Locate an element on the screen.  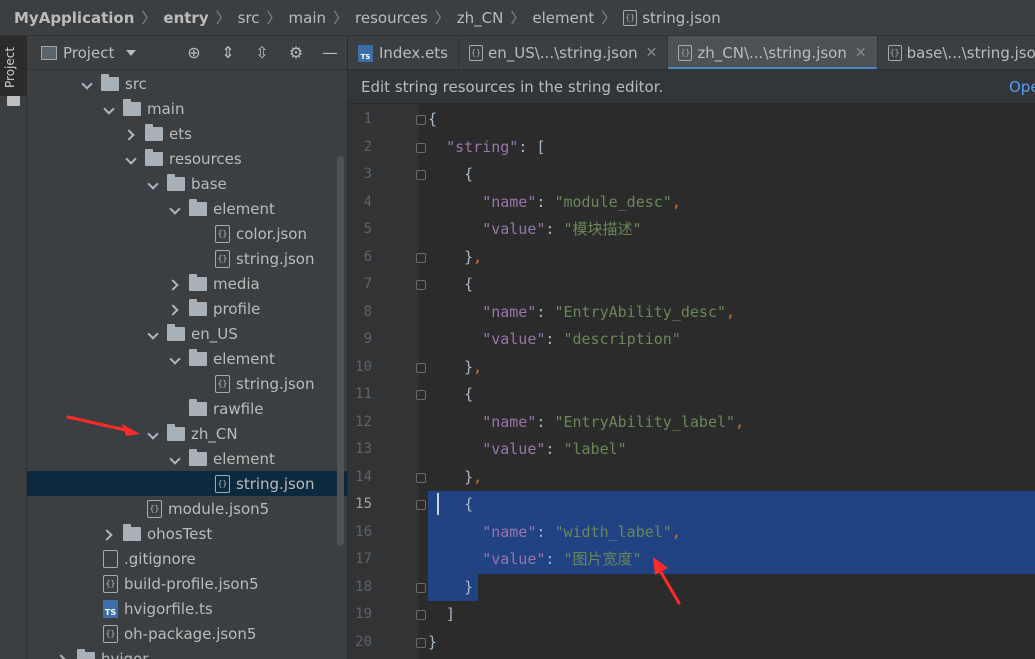
tree-item-label: color.json is located at coordinates (271, 233).